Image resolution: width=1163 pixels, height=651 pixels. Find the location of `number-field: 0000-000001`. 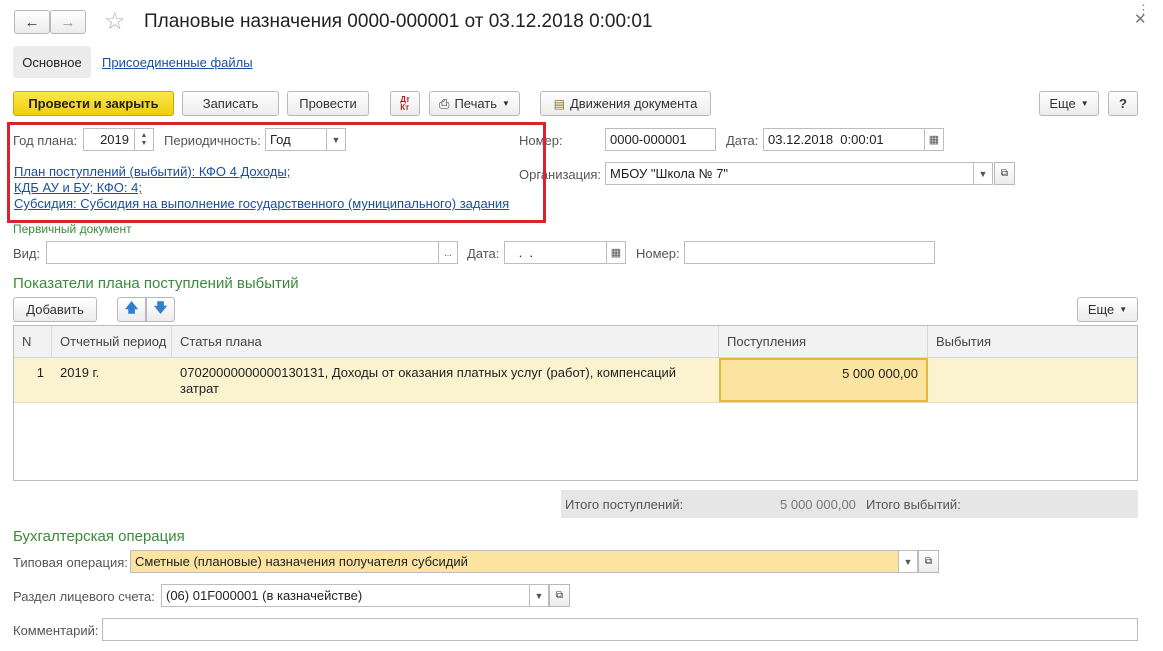

number-field: 0000-000001 is located at coordinates (660, 139).